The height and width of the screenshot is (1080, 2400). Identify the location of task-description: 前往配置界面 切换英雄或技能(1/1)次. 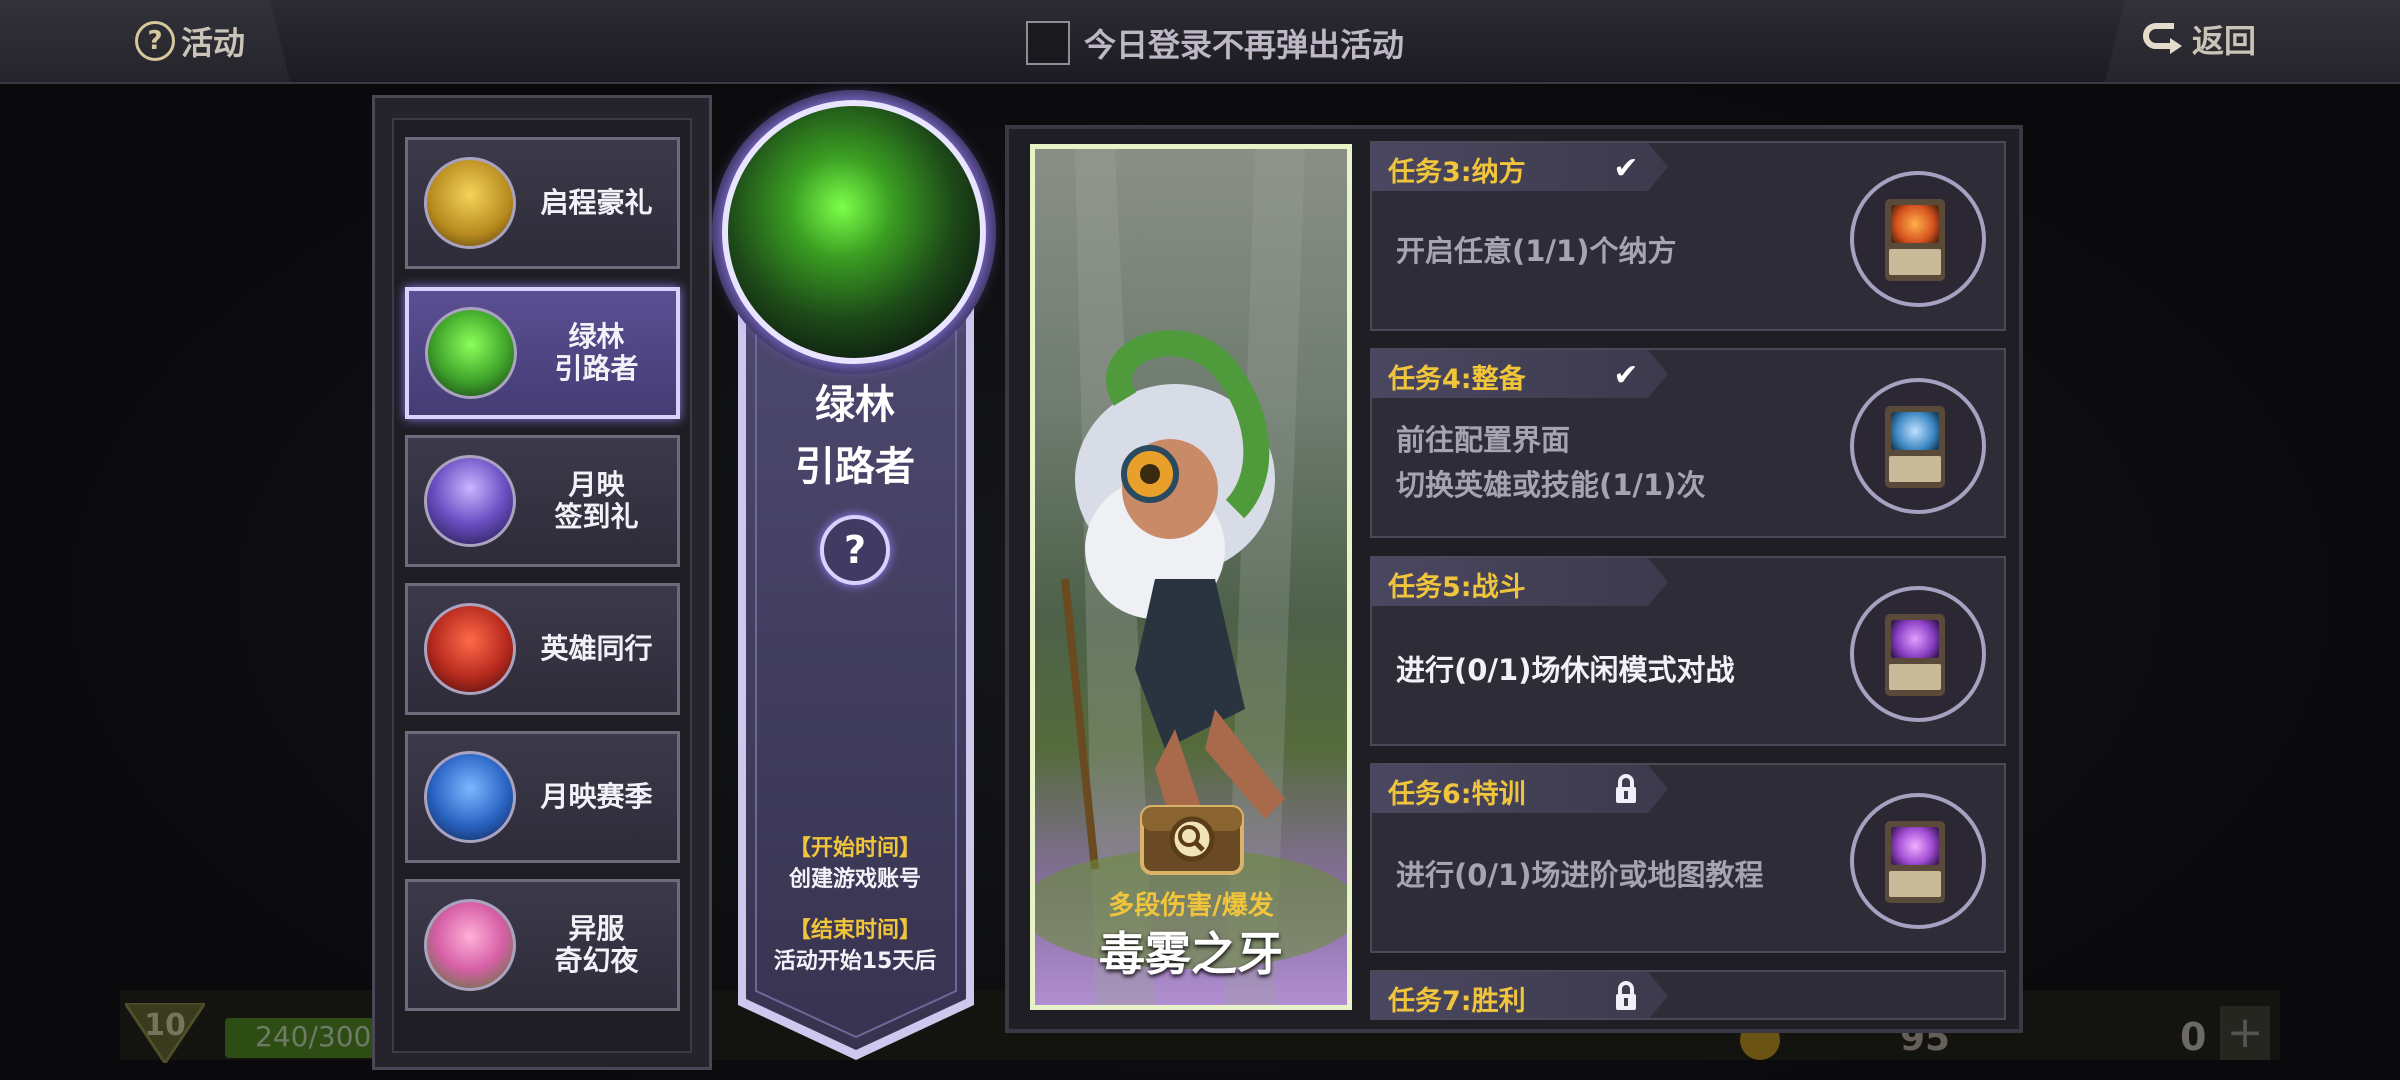
(1551, 462).